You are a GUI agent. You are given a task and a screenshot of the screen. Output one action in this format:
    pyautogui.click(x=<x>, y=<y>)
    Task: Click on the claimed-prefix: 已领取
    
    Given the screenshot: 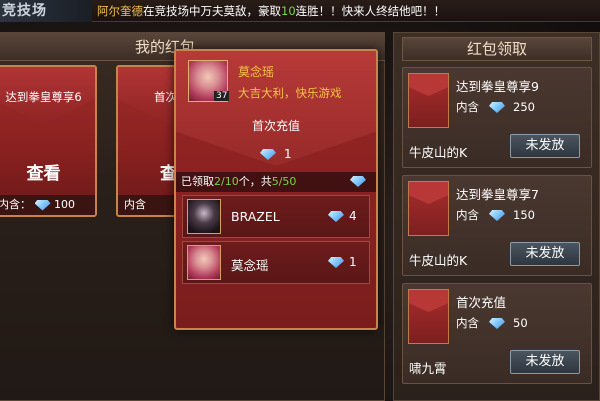 What is the action you would take?
    pyautogui.click(x=197, y=181)
    